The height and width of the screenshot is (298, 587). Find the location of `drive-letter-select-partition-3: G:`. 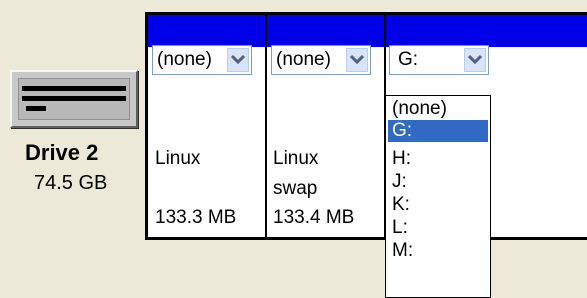

drive-letter-select-partition-3: G: is located at coordinates (439, 60).